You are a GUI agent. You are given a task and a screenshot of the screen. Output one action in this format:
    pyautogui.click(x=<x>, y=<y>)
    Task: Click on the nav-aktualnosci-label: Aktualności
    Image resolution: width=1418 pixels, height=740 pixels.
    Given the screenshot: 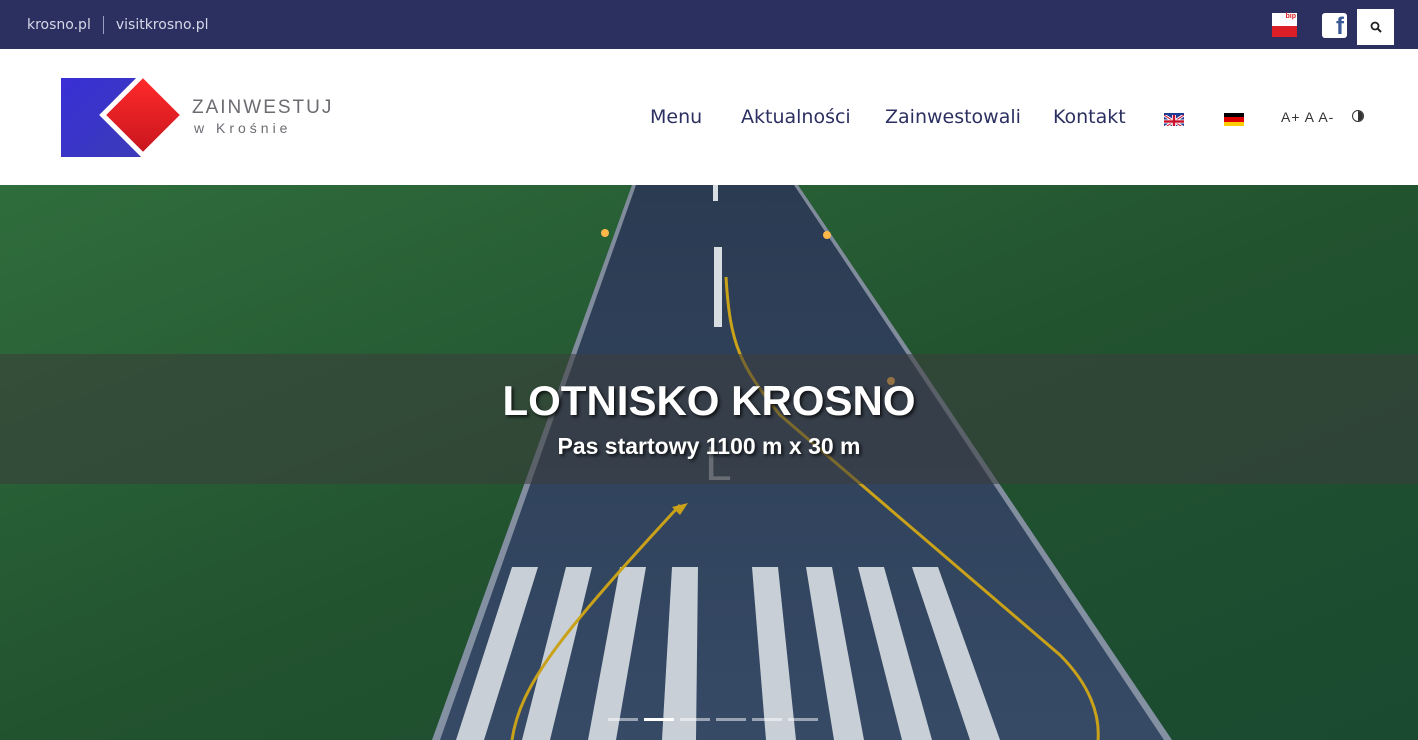 What is the action you would take?
    pyautogui.click(x=796, y=117)
    